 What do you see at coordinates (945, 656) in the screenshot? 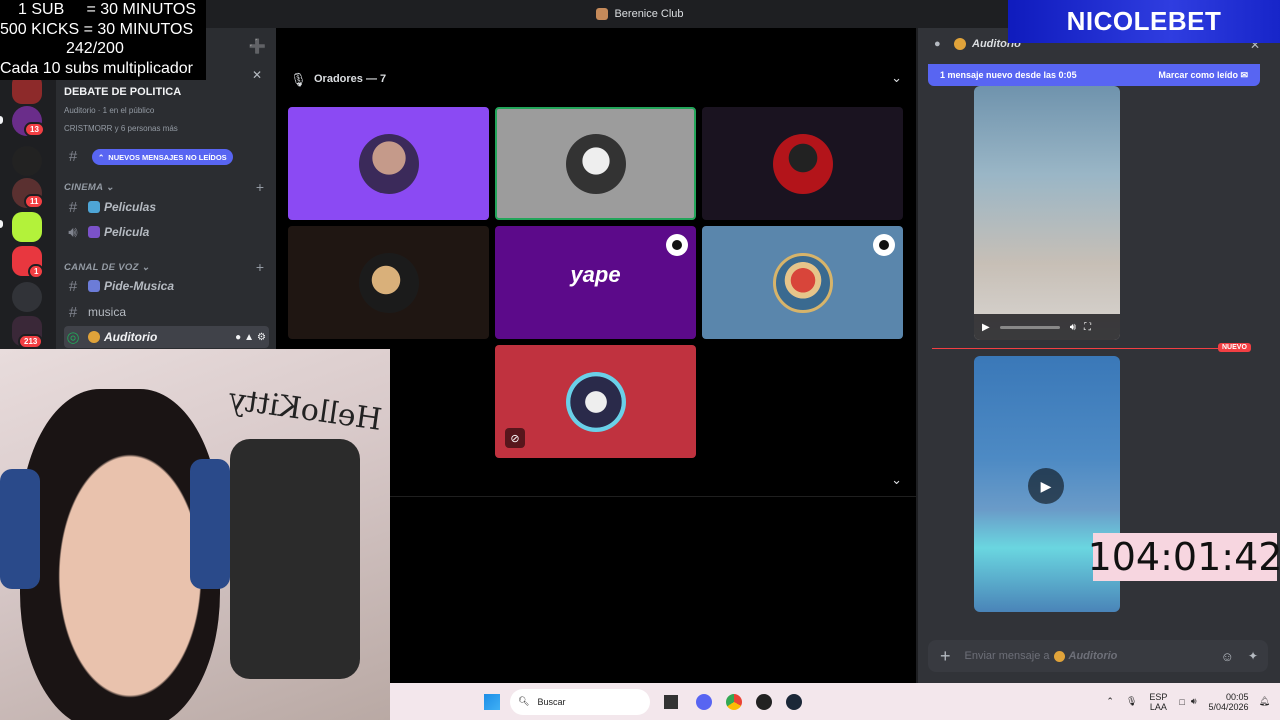
I see `add-attachment-icon: +` at bounding box center [945, 656].